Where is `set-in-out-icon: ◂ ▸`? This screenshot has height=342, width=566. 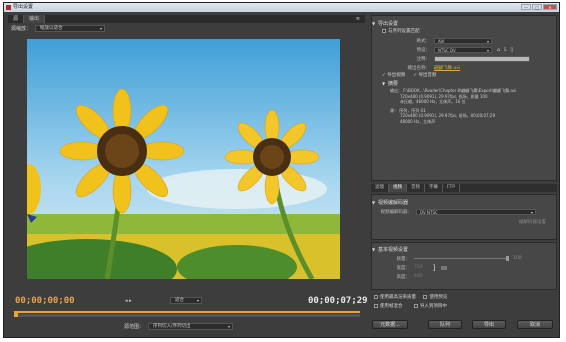 set-in-out-icon: ◂ ▸ is located at coordinates (128, 301).